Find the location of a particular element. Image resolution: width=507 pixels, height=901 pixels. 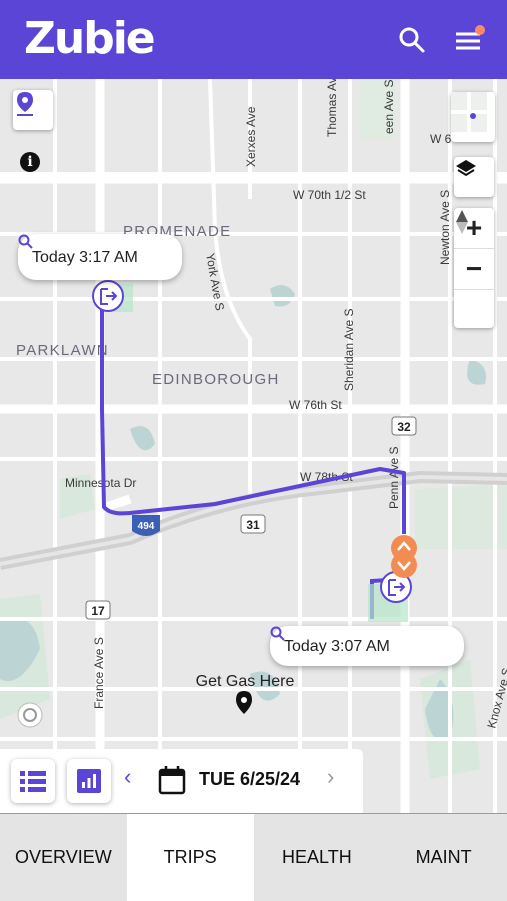

menu-icon is located at coordinates (470, 37).